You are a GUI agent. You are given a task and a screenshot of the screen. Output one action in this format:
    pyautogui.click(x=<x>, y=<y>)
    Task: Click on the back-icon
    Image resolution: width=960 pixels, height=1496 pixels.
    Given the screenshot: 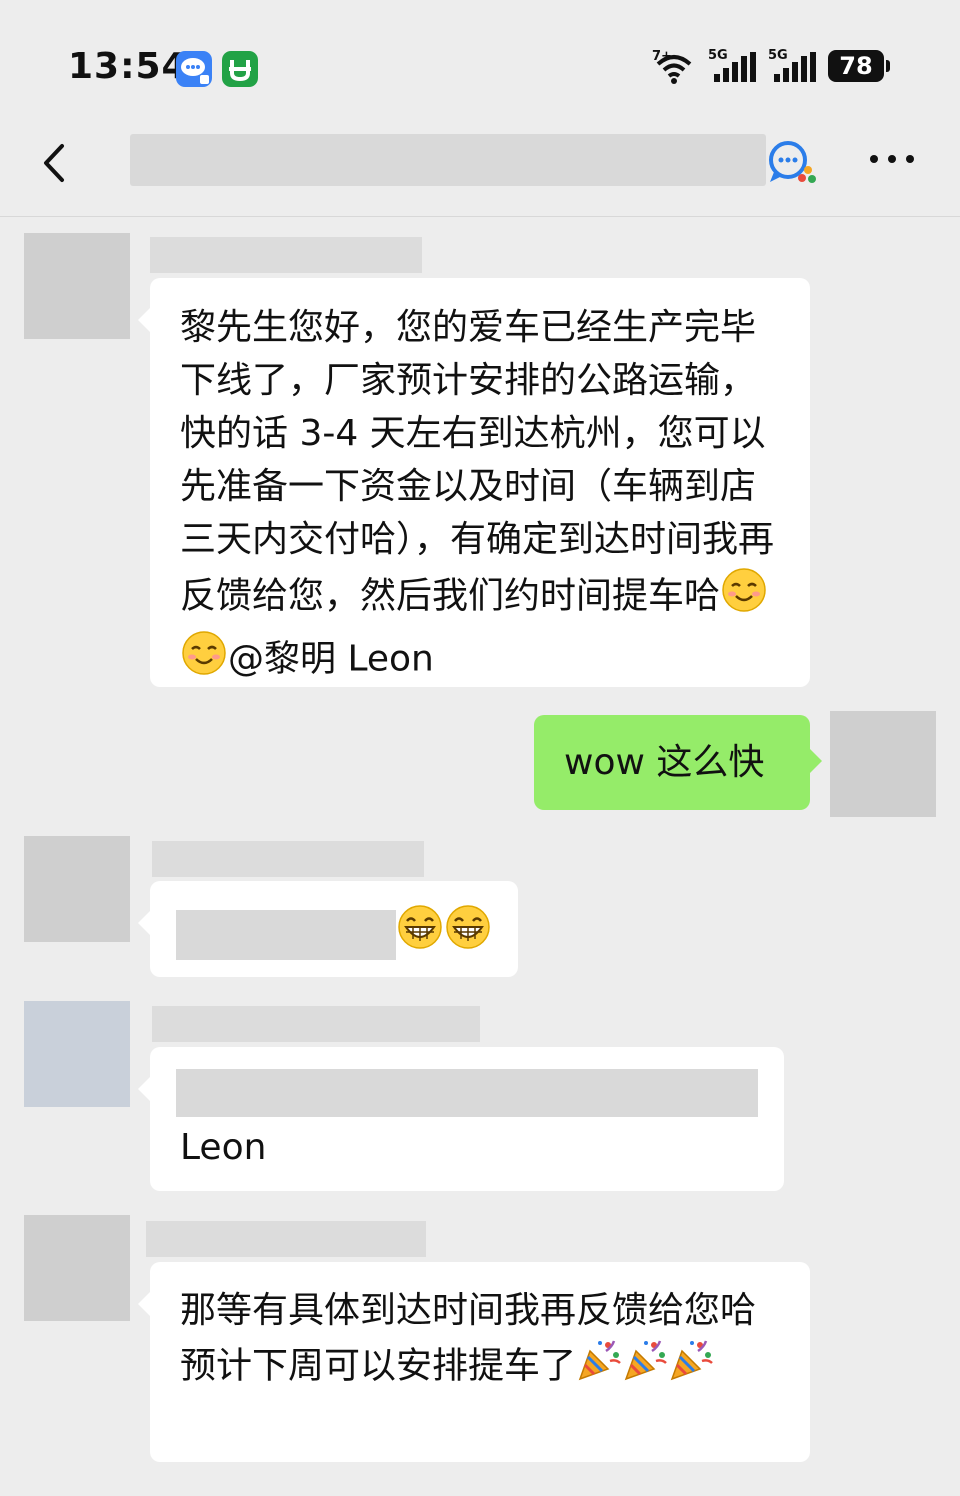 What is the action you would take?
    pyautogui.click(x=56, y=163)
    